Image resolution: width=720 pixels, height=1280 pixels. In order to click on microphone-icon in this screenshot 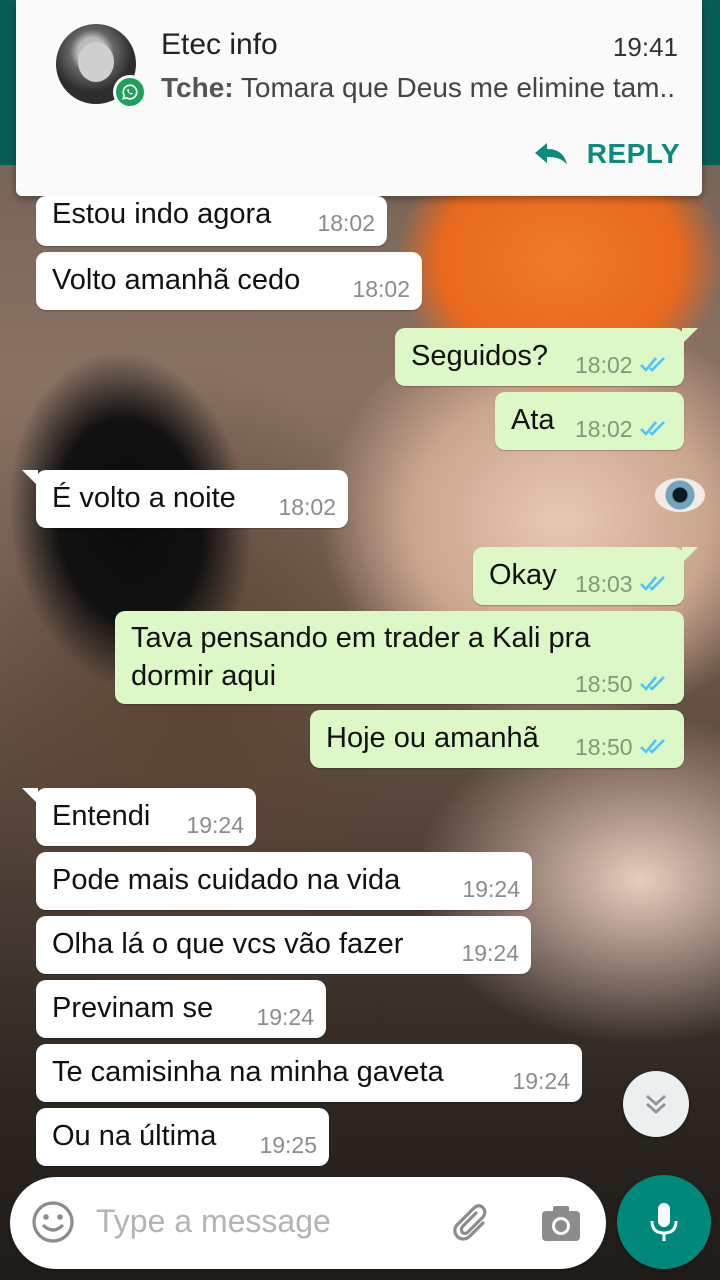, I will do `click(664, 1222)`.